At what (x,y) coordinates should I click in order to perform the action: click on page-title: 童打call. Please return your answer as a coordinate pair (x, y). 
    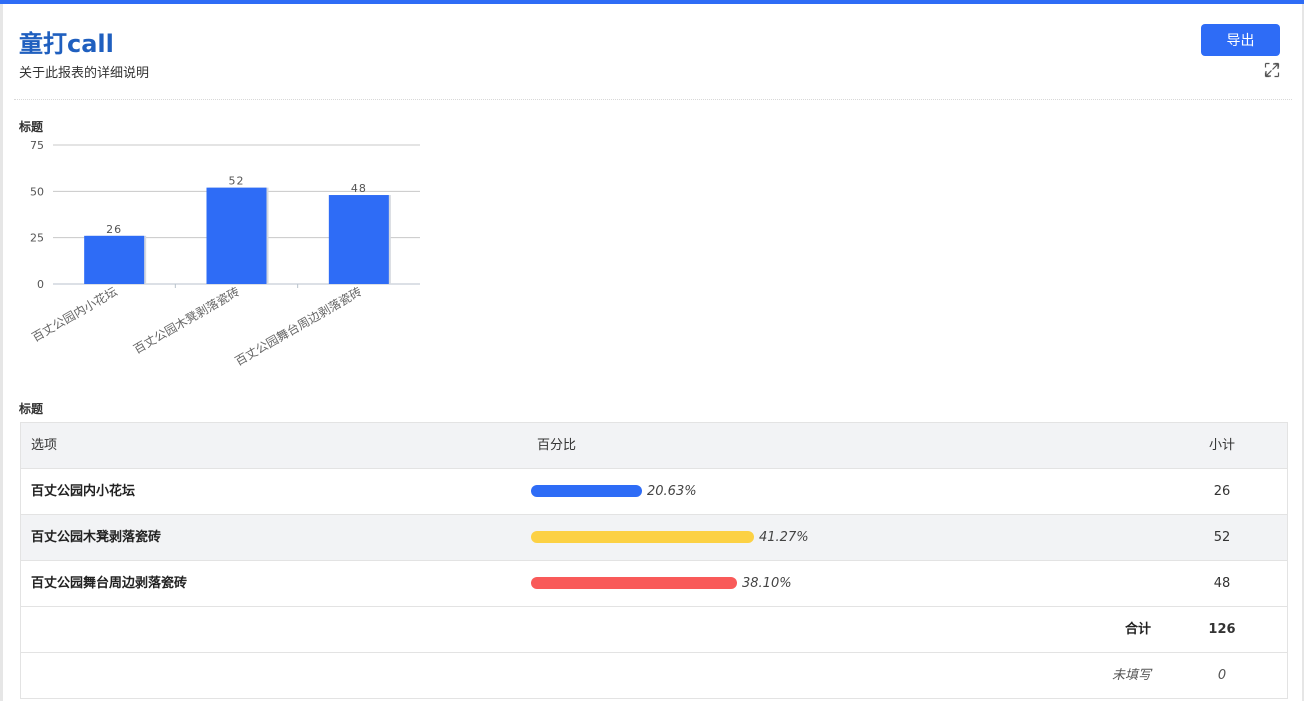
    Looking at the image, I should click on (66, 44).